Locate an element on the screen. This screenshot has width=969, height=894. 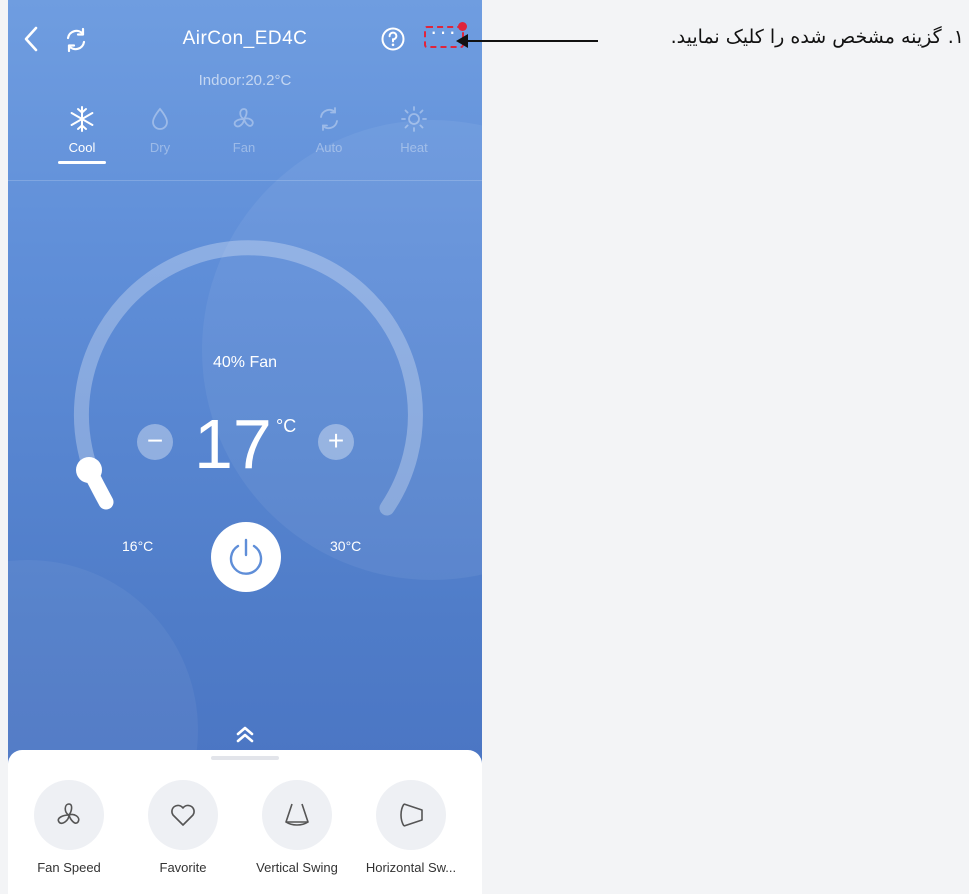
increase-temperature-button: + is located at coordinates (336, 442).